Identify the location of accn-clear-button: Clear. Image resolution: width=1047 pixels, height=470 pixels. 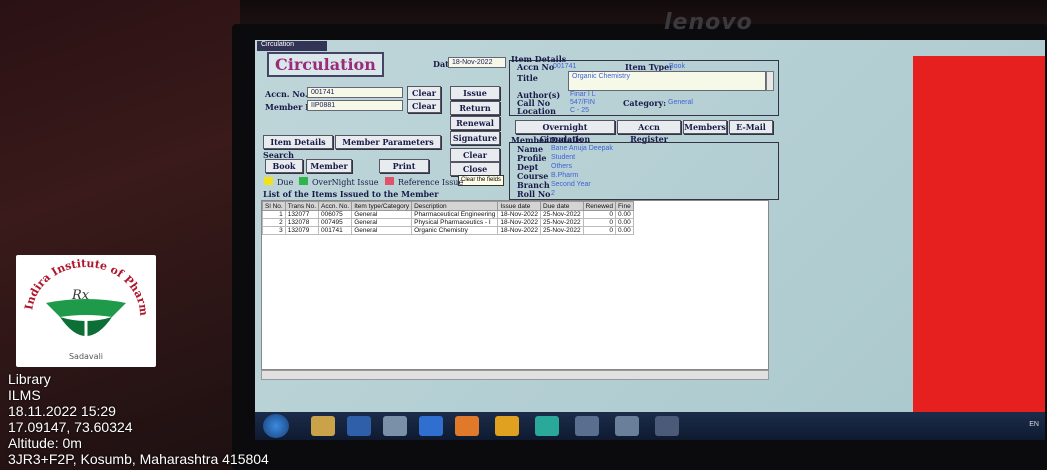
(424, 93).